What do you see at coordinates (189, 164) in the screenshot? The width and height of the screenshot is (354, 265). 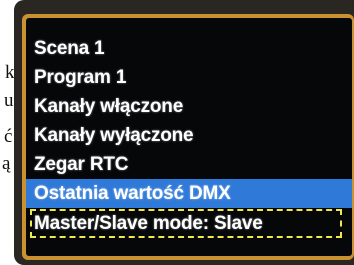 I see `menu-item-rtc-clock: Zegar RTC` at bounding box center [189, 164].